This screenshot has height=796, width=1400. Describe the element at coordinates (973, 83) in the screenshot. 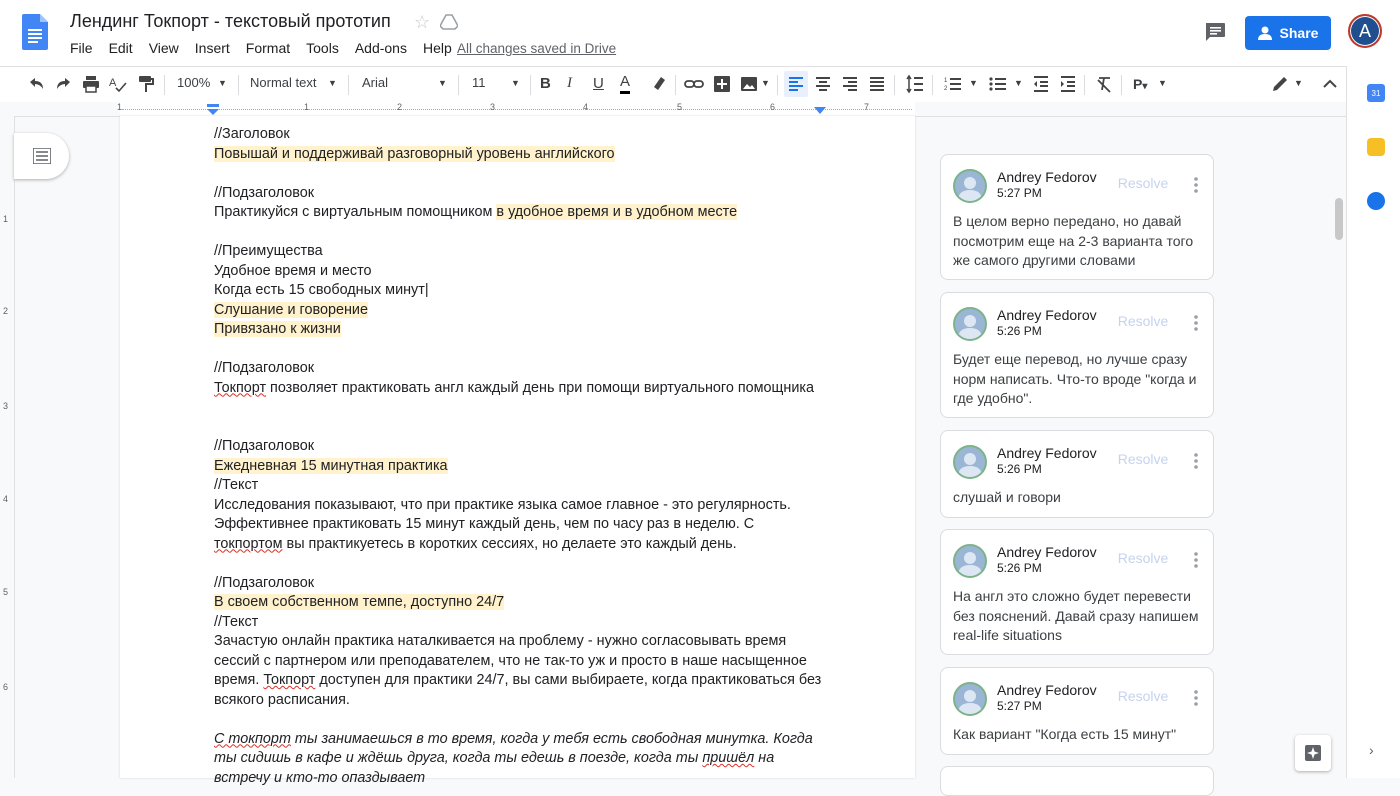

I see `numbered-list-dropdown-icon: ▼` at that location.